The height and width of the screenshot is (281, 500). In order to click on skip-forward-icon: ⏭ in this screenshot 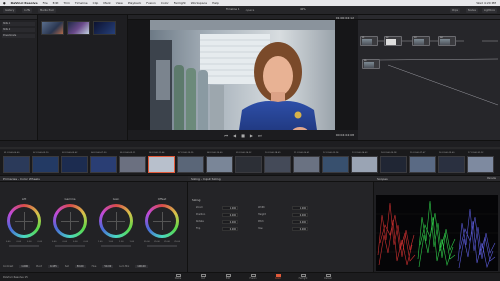, I will do `click(260, 135)`.